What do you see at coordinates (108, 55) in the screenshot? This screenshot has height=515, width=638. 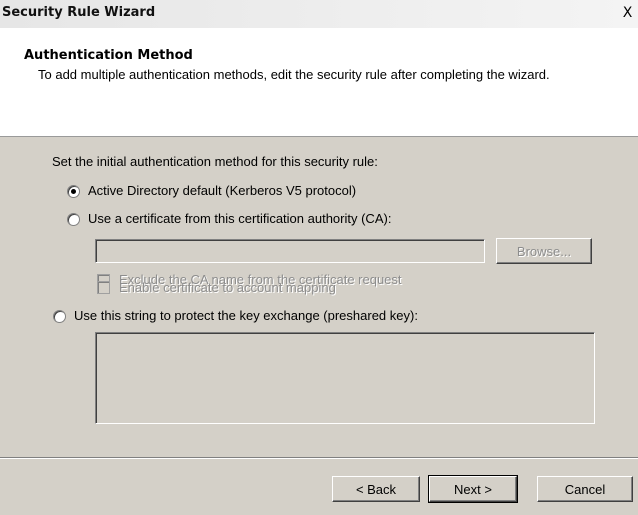 I see `page-title: Authentication Method` at bounding box center [108, 55].